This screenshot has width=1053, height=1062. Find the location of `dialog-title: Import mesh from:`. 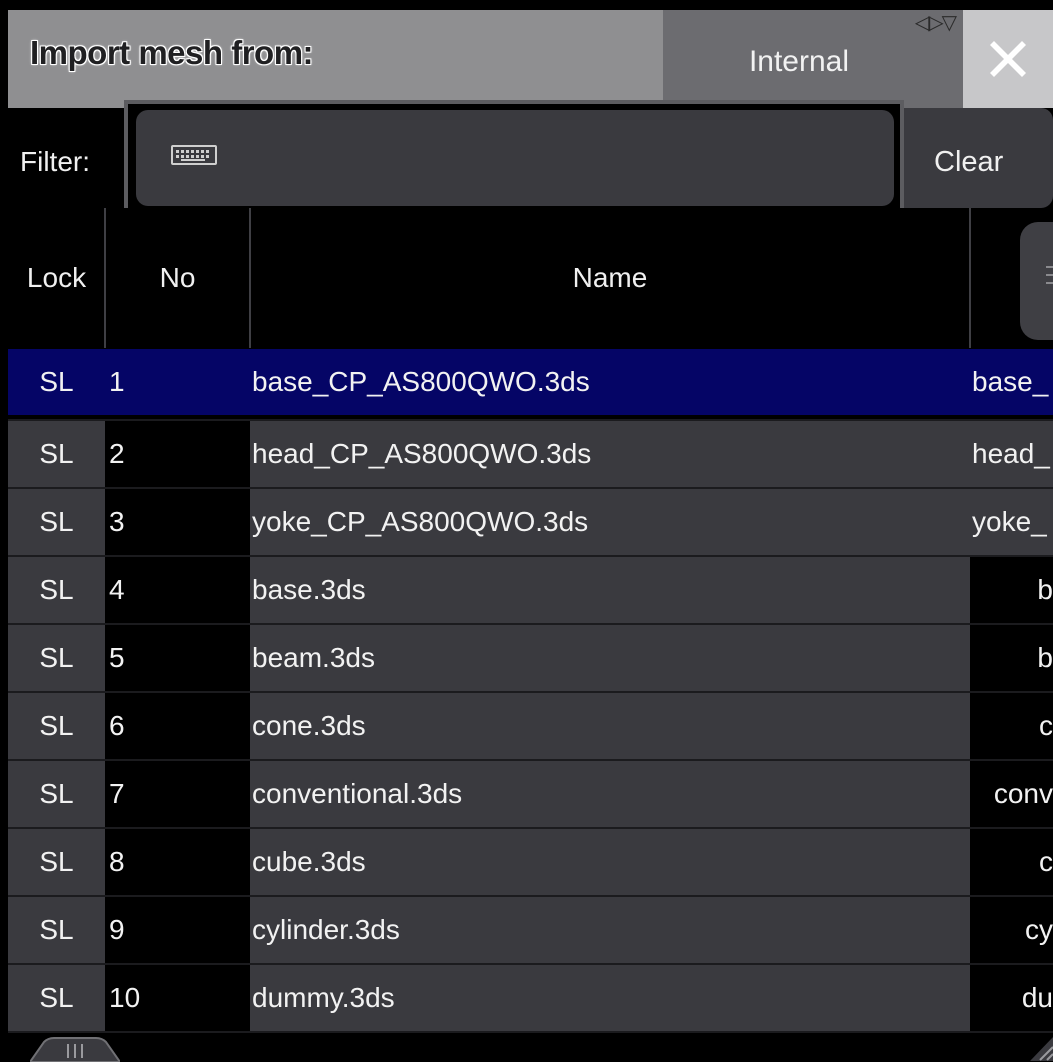

dialog-title: Import mesh from: is located at coordinates (172, 52).